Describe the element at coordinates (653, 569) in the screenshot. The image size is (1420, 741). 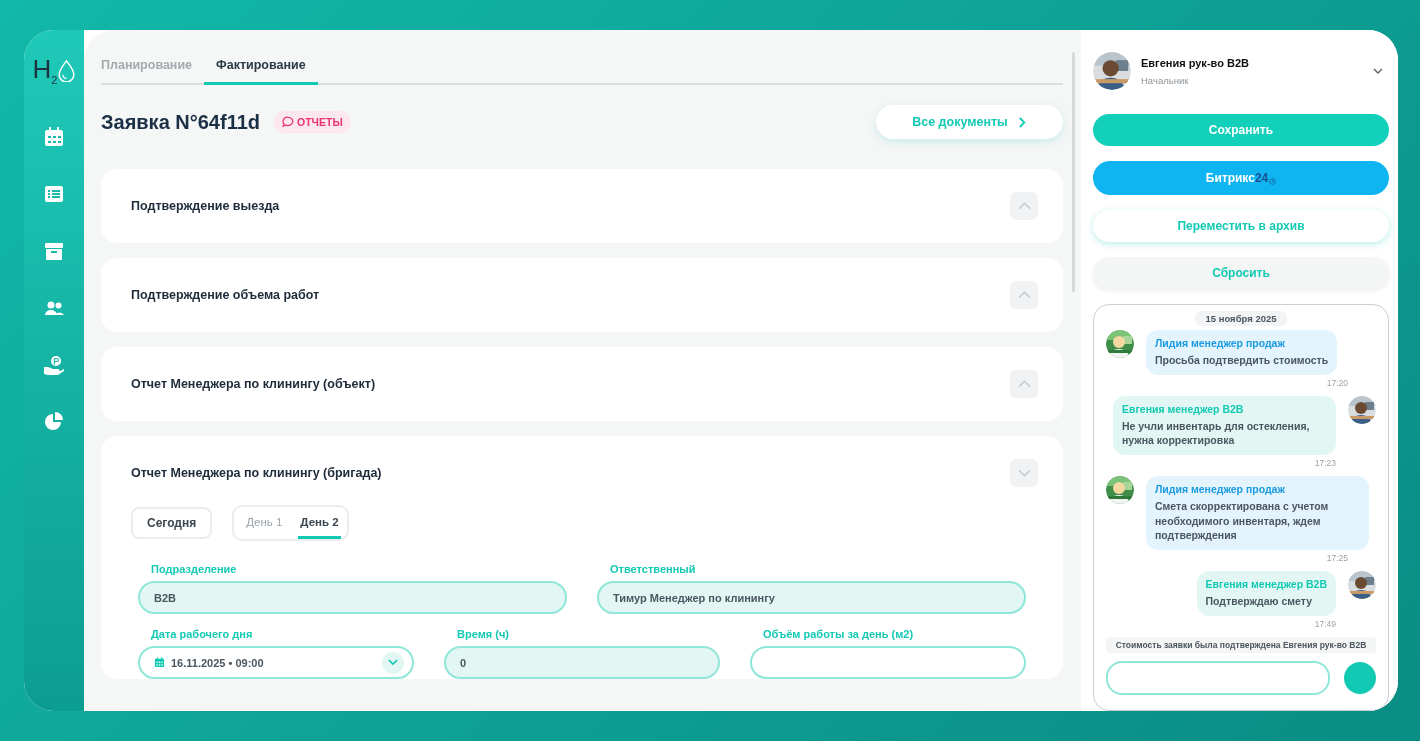
I see `field-label: Ответственный` at that location.